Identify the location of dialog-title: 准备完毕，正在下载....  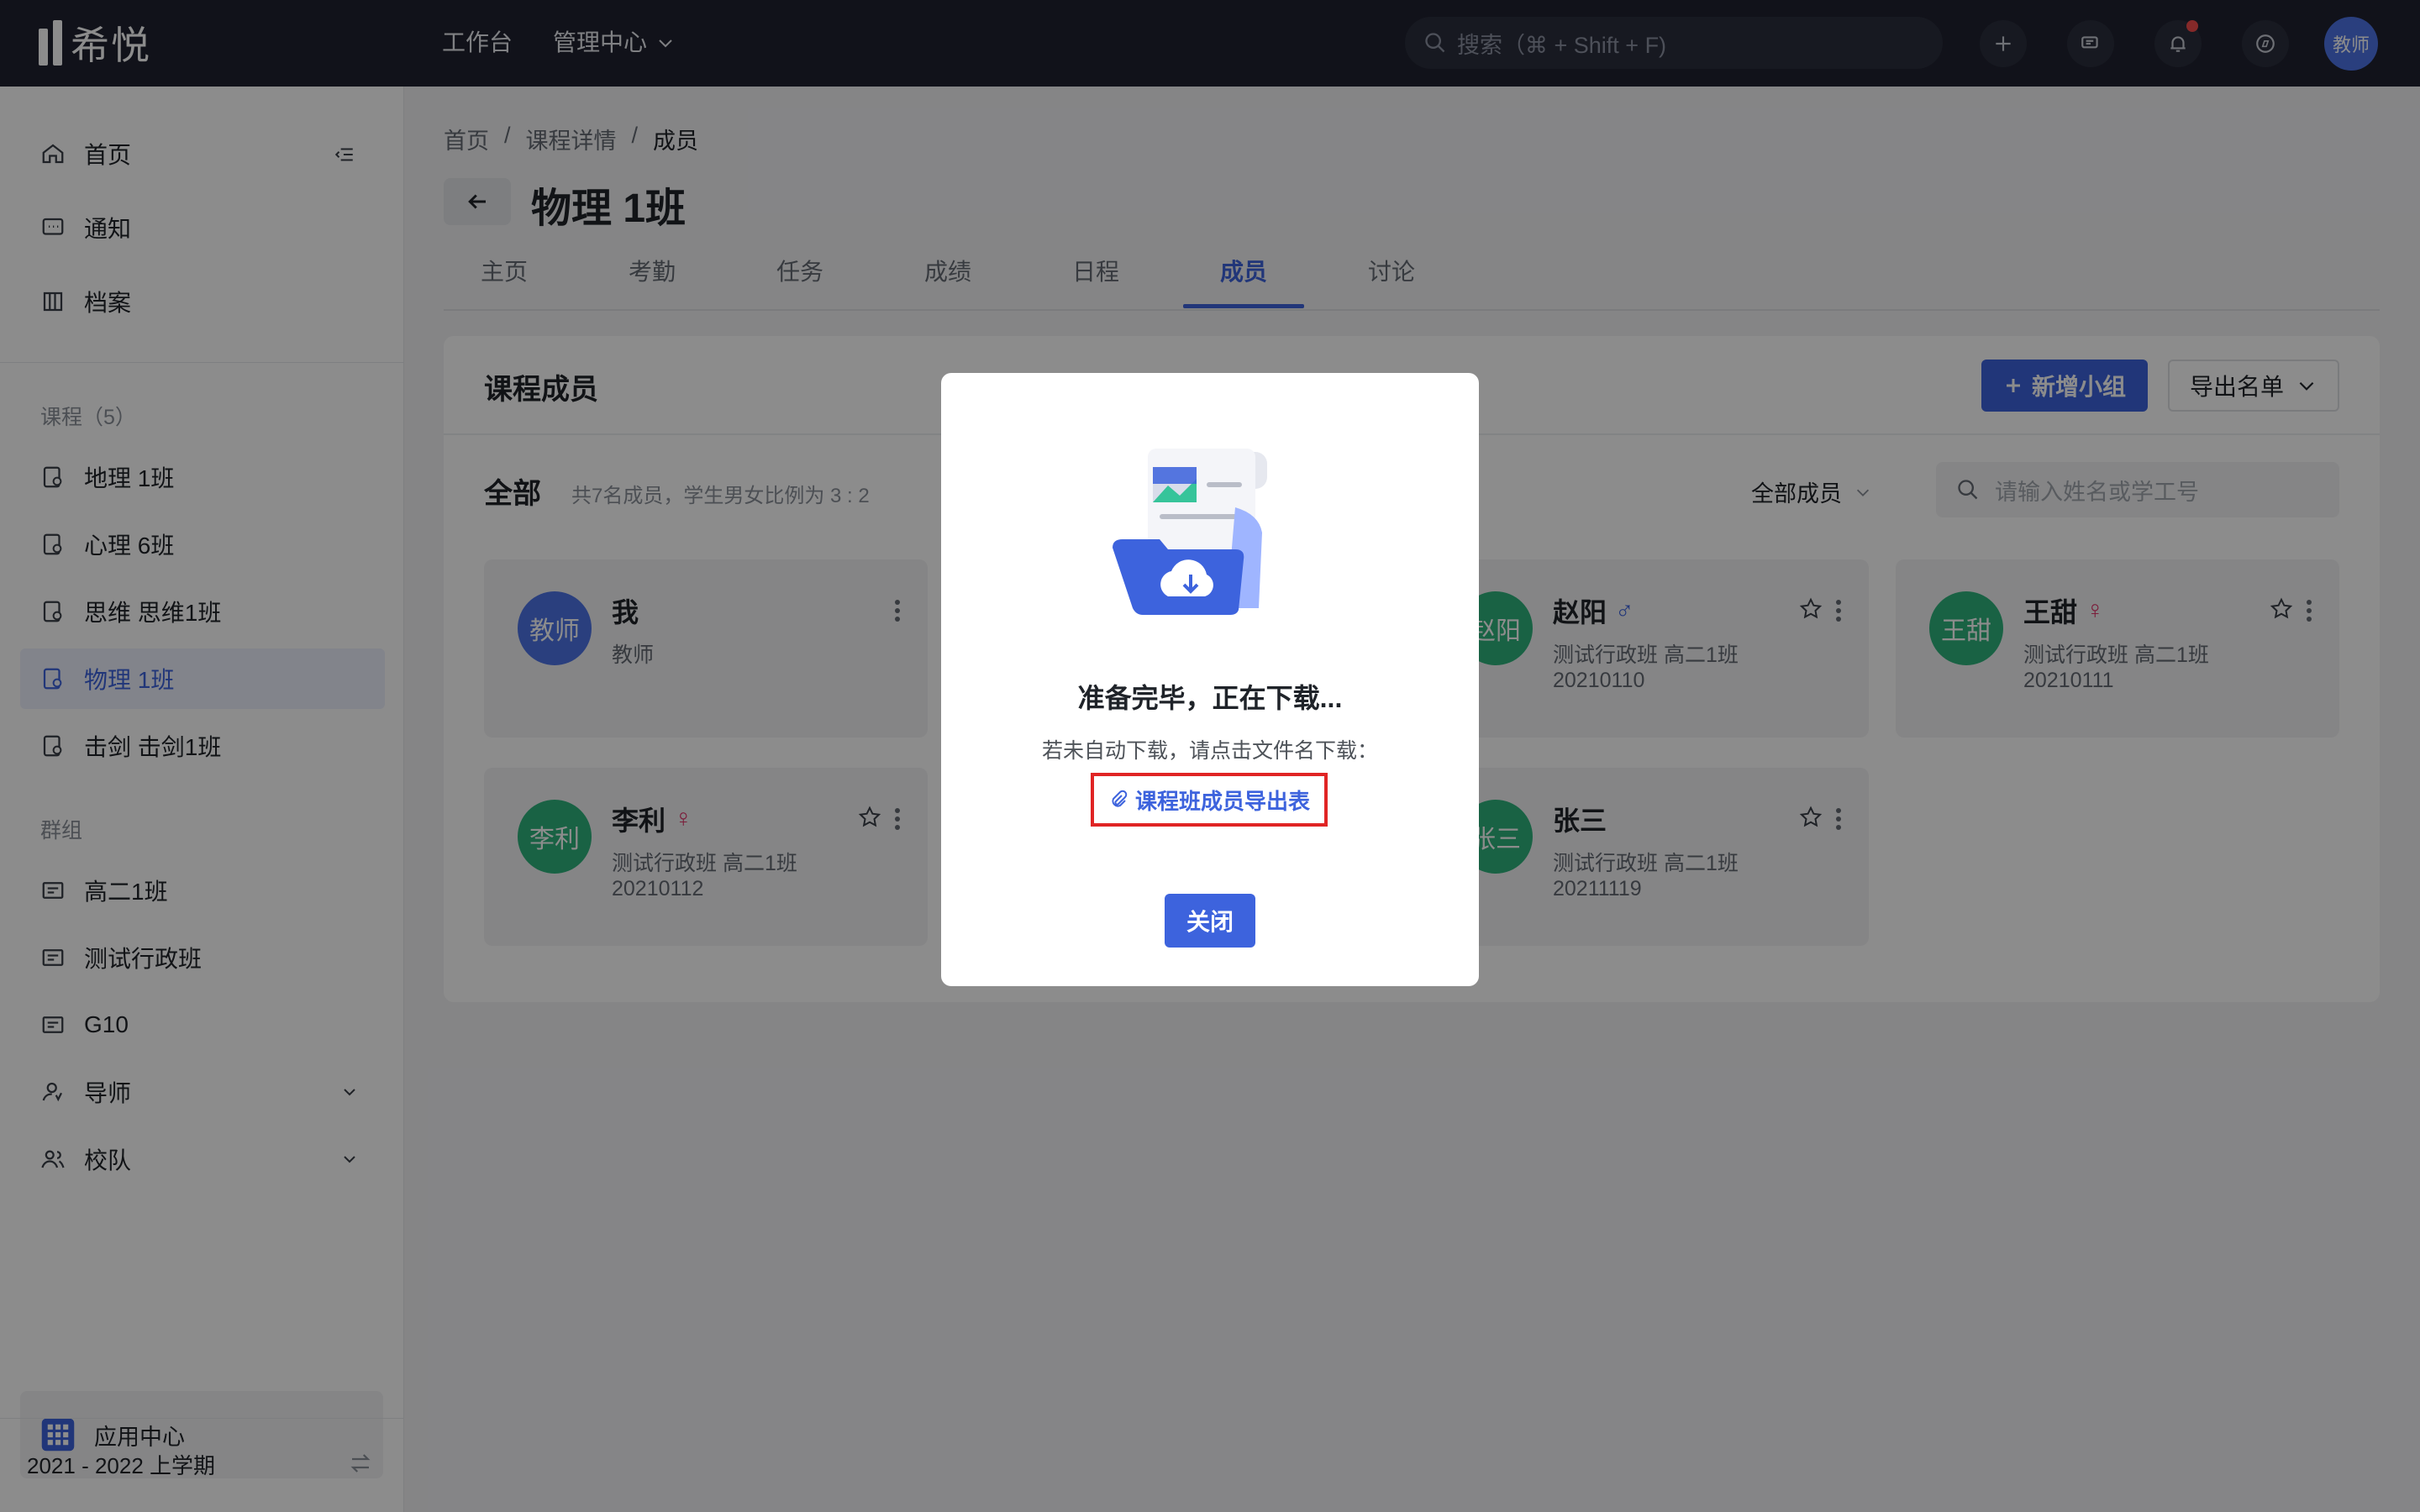
(1210, 698).